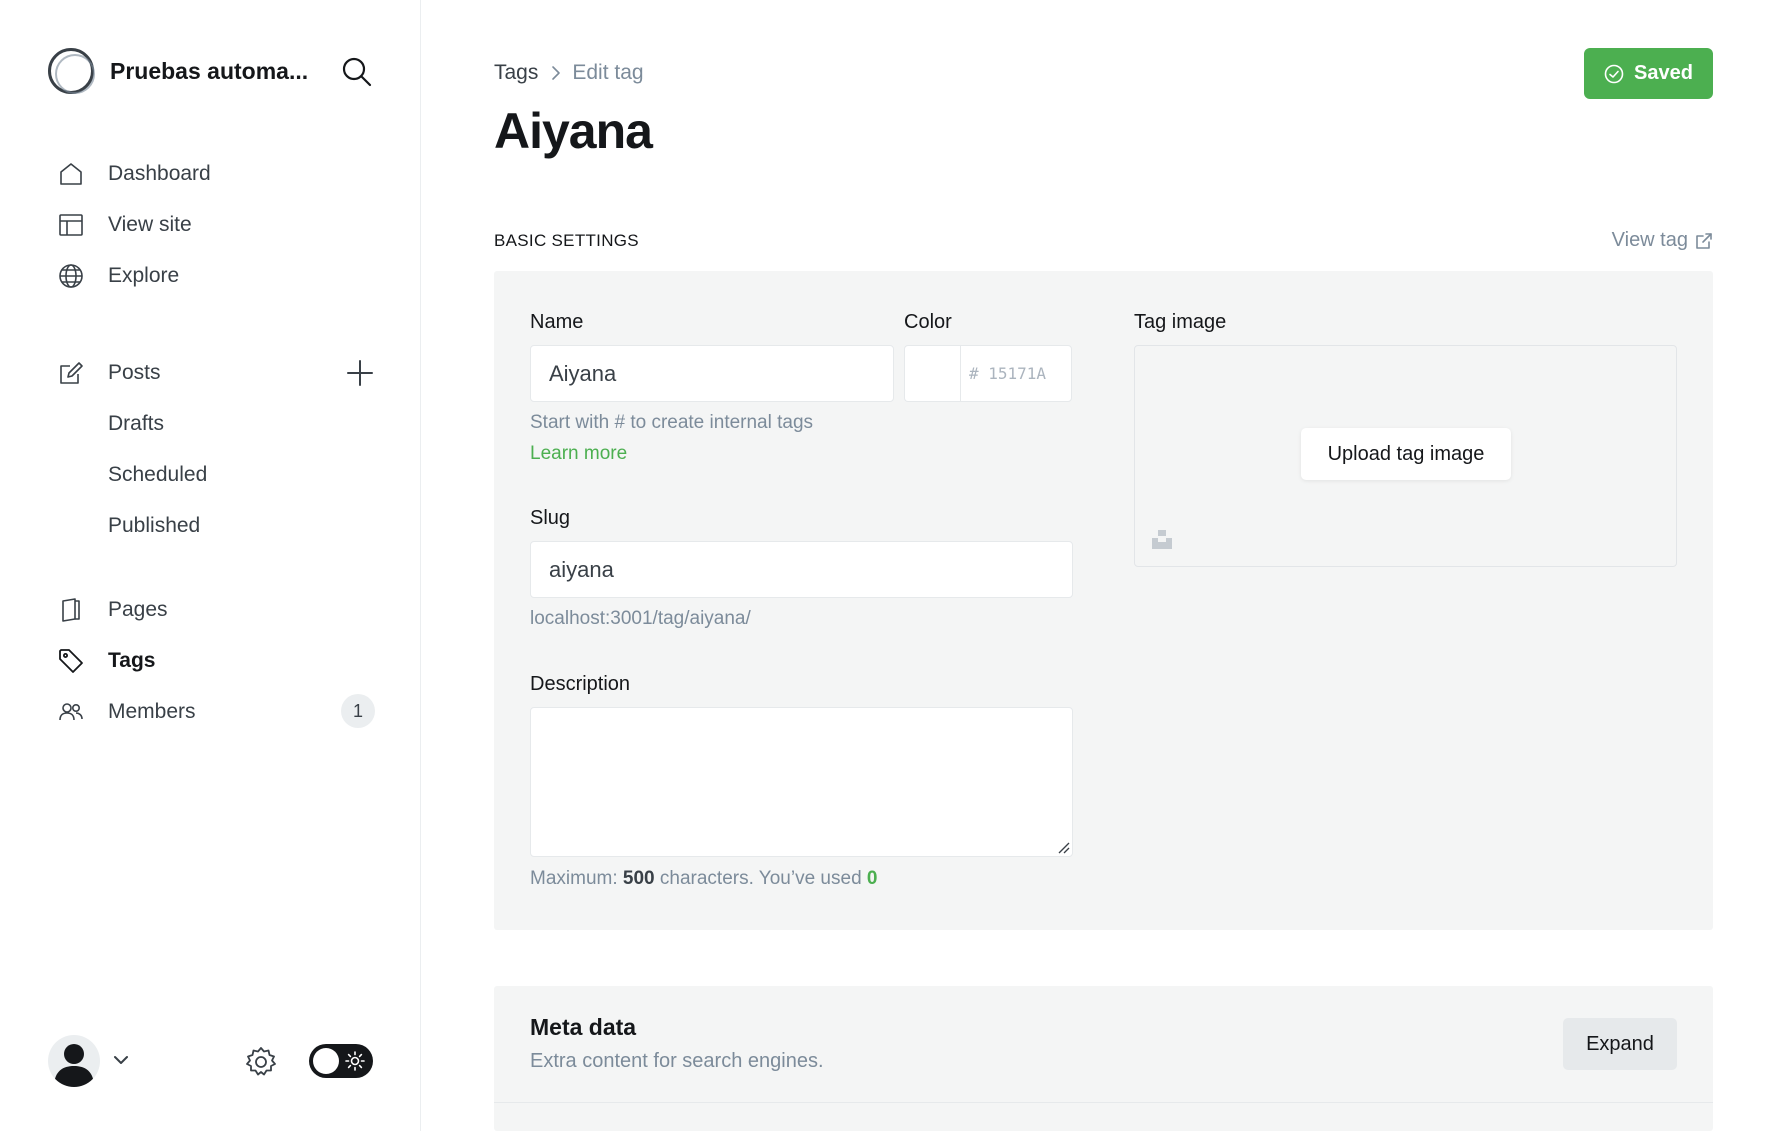 This screenshot has height=1131, width=1779. What do you see at coordinates (158, 474) in the screenshot?
I see `sidebar-item-label: Scheduled` at bounding box center [158, 474].